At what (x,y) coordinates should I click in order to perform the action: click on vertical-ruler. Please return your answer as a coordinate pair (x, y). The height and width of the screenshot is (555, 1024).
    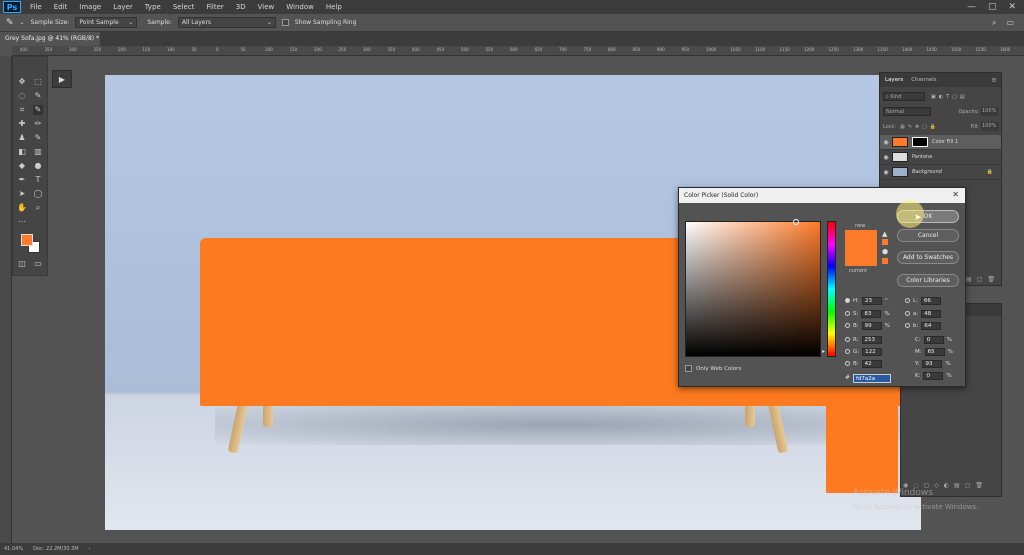
    Looking at the image, I should click on (6, 299).